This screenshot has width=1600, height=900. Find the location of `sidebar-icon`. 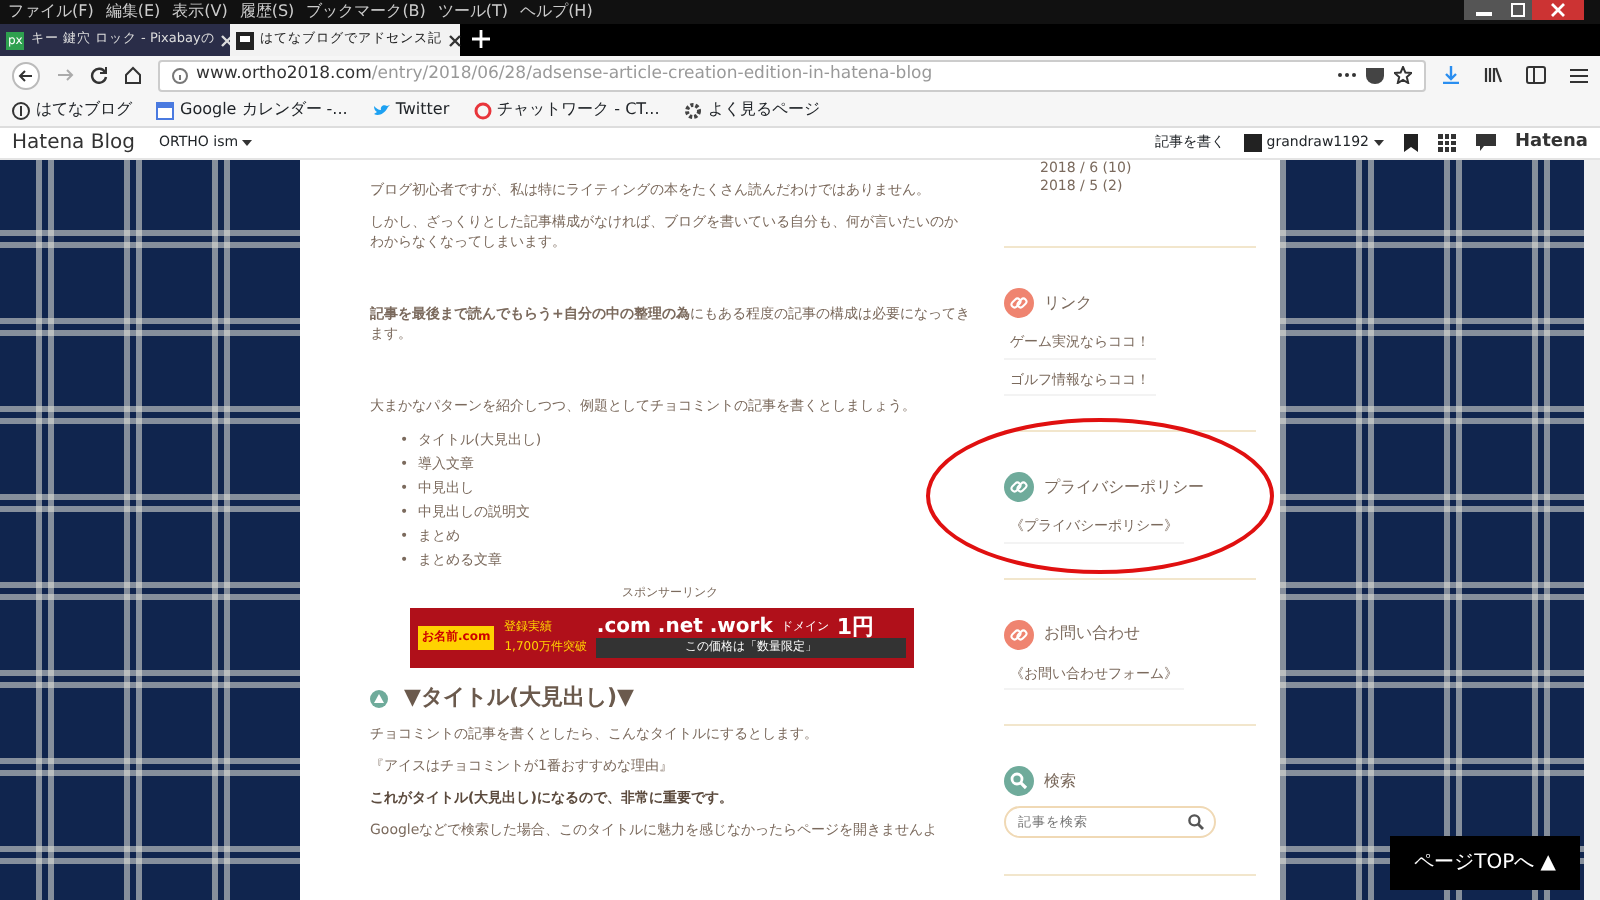

sidebar-icon is located at coordinates (1536, 75).